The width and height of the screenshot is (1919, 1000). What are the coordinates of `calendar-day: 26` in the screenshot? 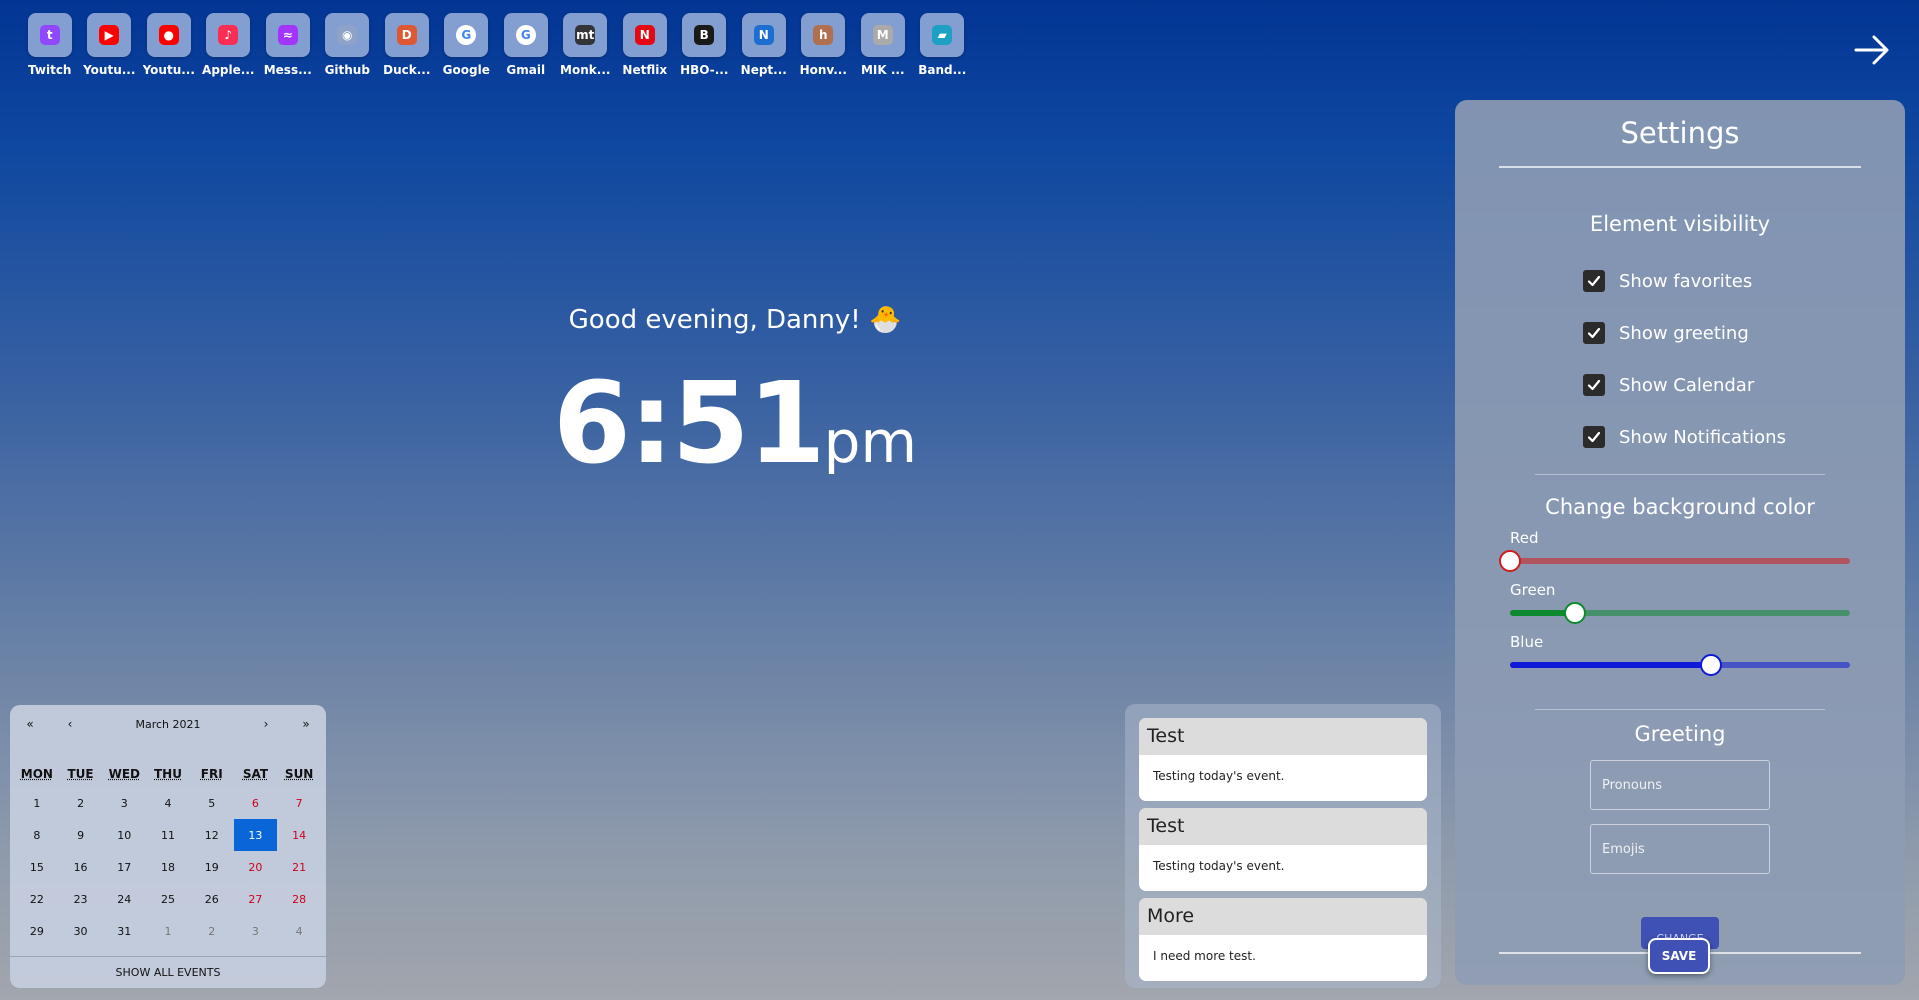 It's located at (212, 899).